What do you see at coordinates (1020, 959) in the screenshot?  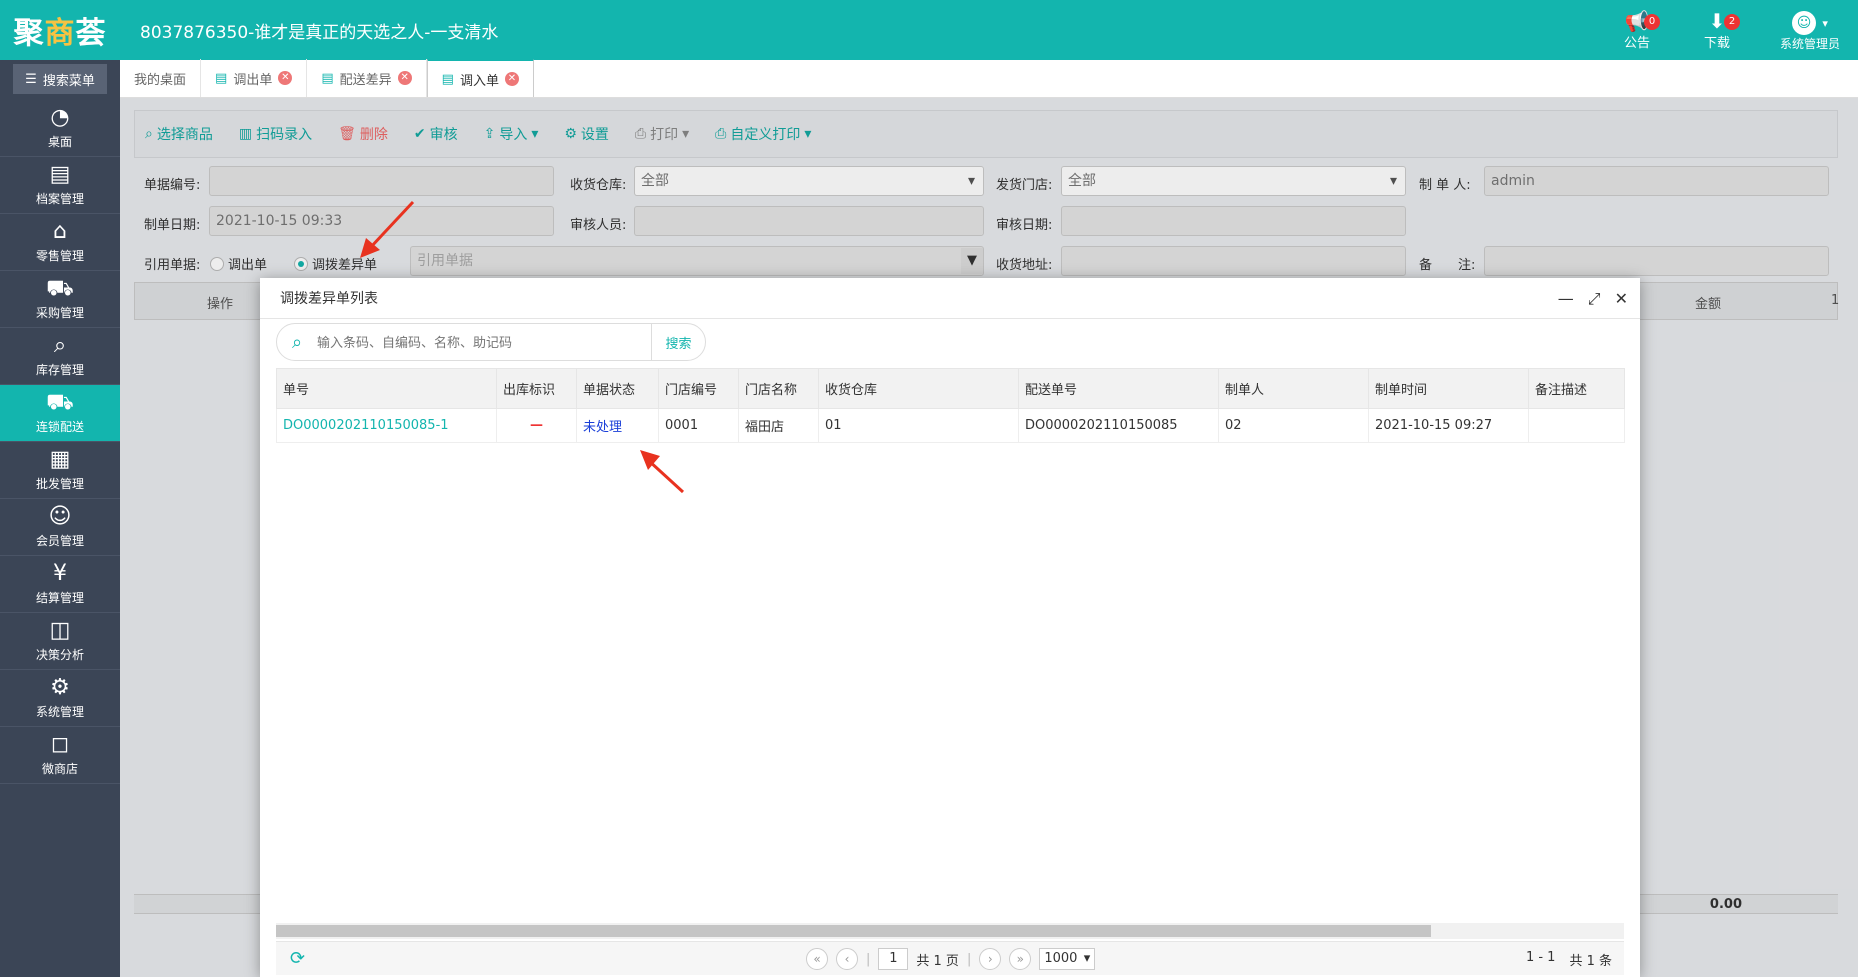 I see `last-page-icon: »` at bounding box center [1020, 959].